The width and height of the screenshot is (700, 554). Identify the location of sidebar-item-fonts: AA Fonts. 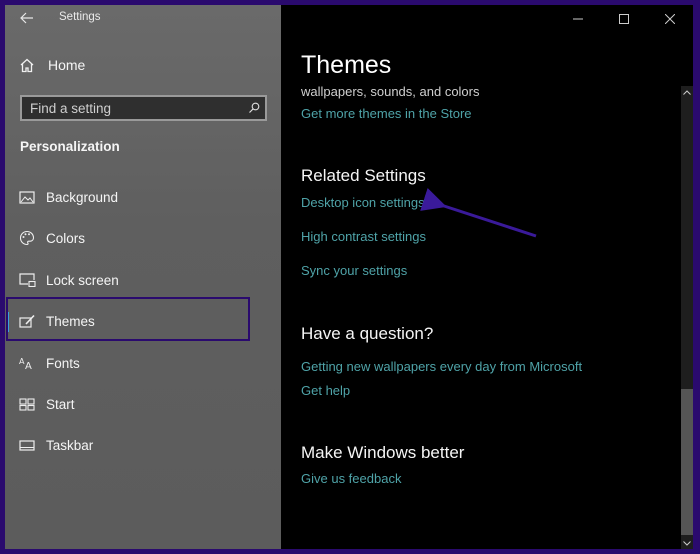
(143, 363).